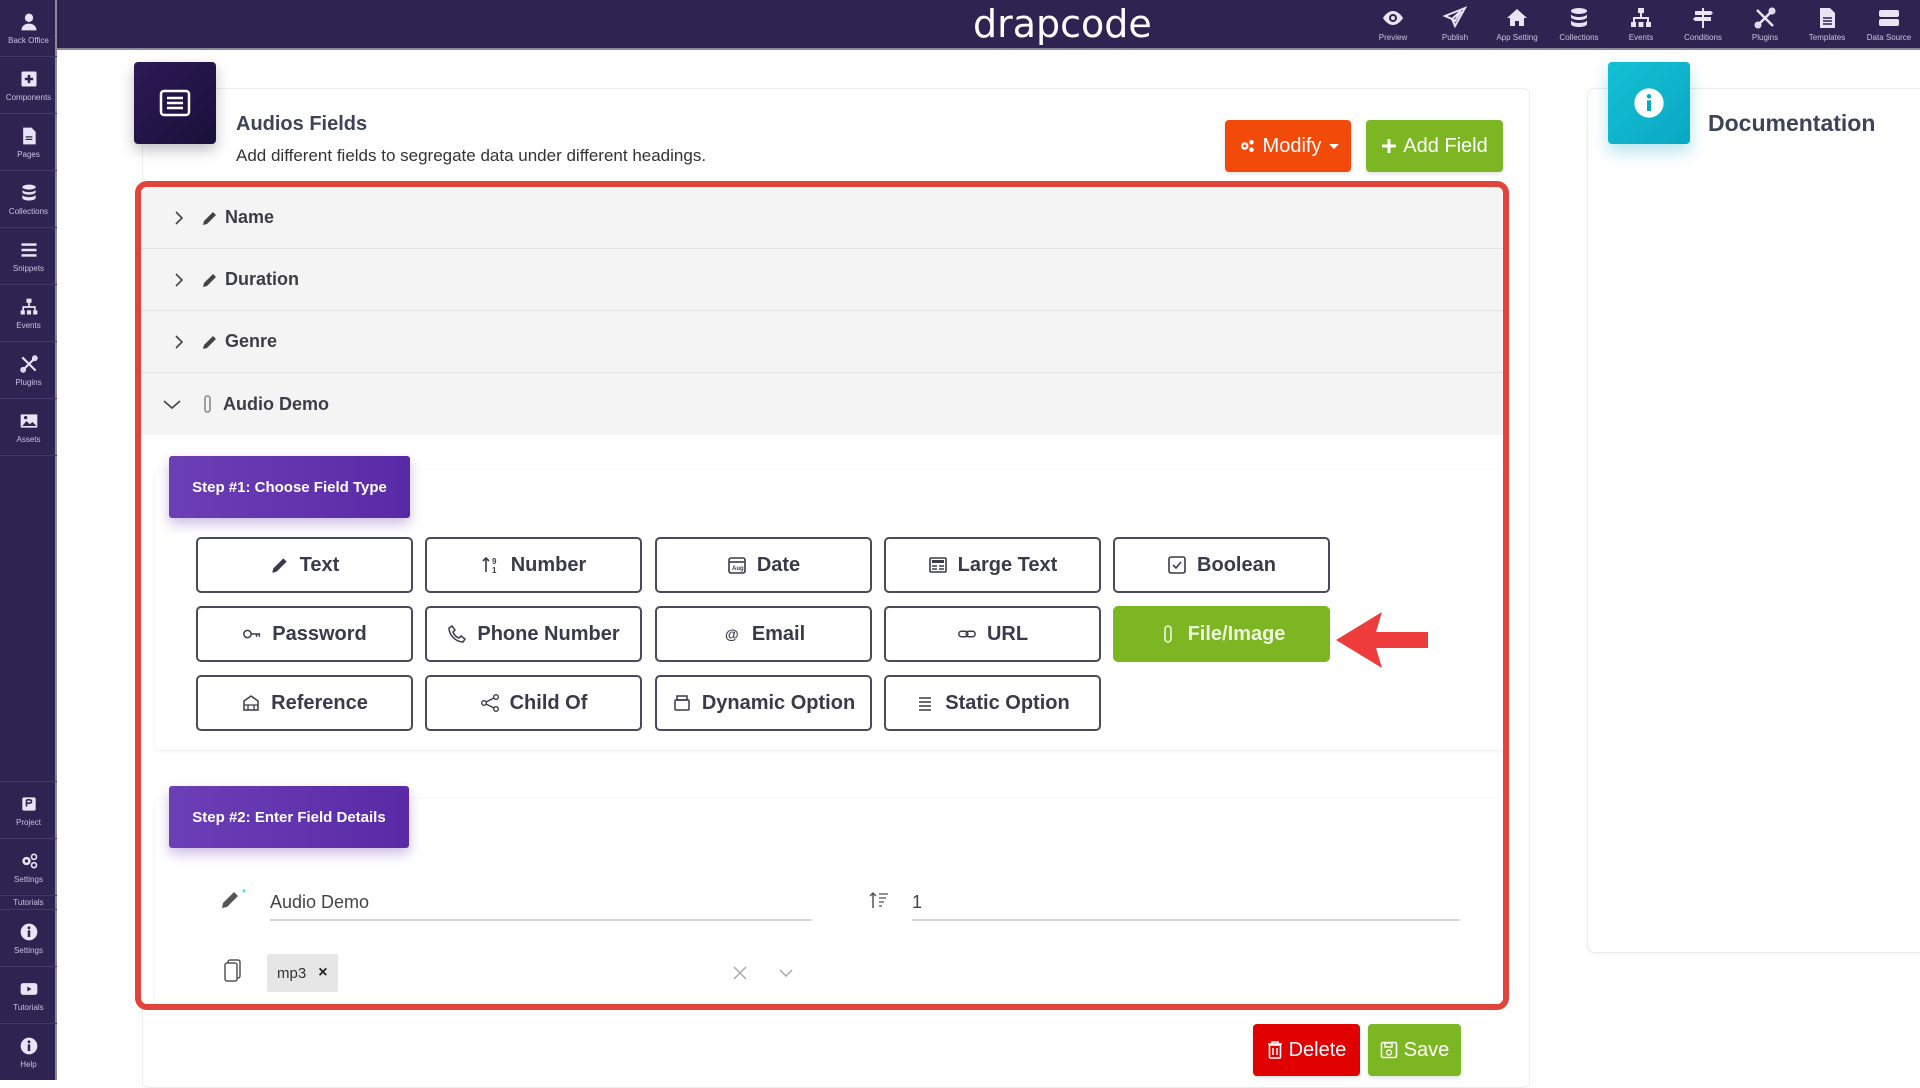 The height and width of the screenshot is (1088, 1920). Describe the element at coordinates (878, 899) in the screenshot. I see `sort-order-icon` at that location.